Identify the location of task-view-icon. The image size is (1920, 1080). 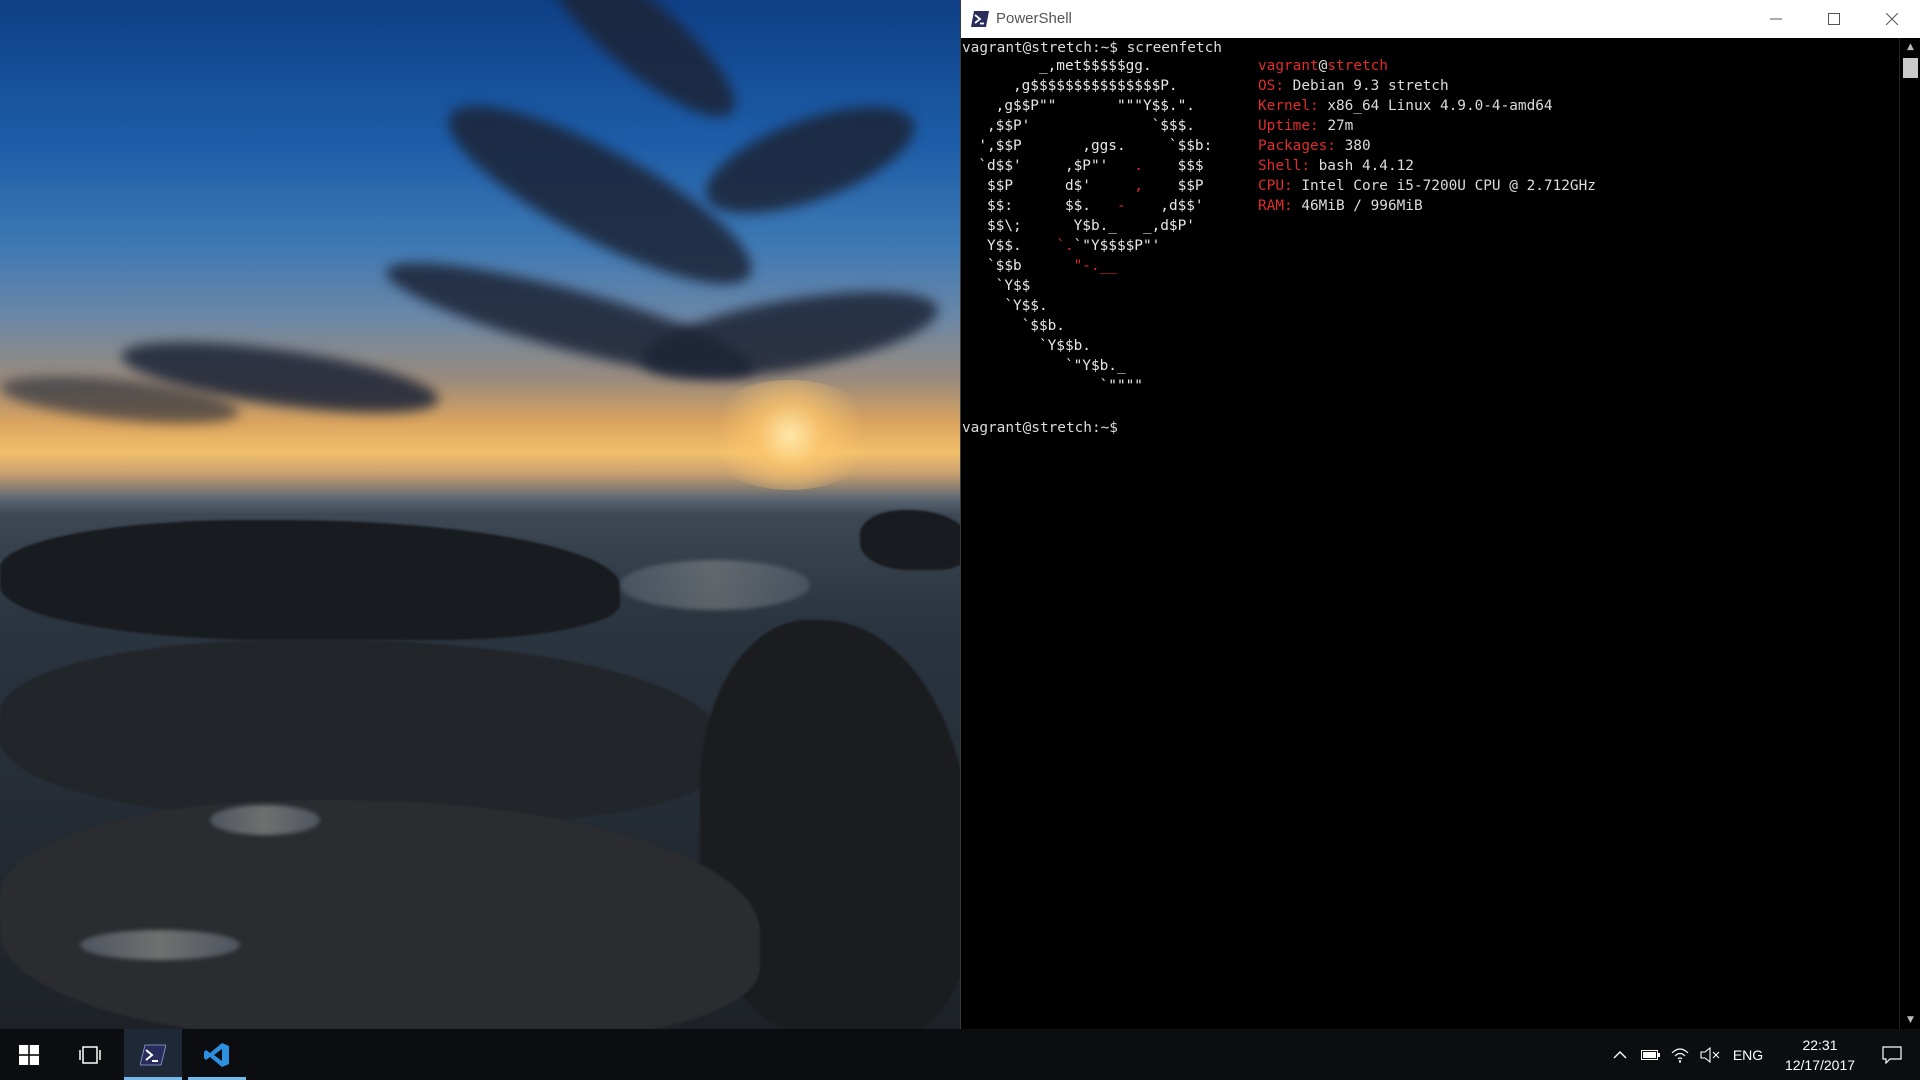
(90, 1054).